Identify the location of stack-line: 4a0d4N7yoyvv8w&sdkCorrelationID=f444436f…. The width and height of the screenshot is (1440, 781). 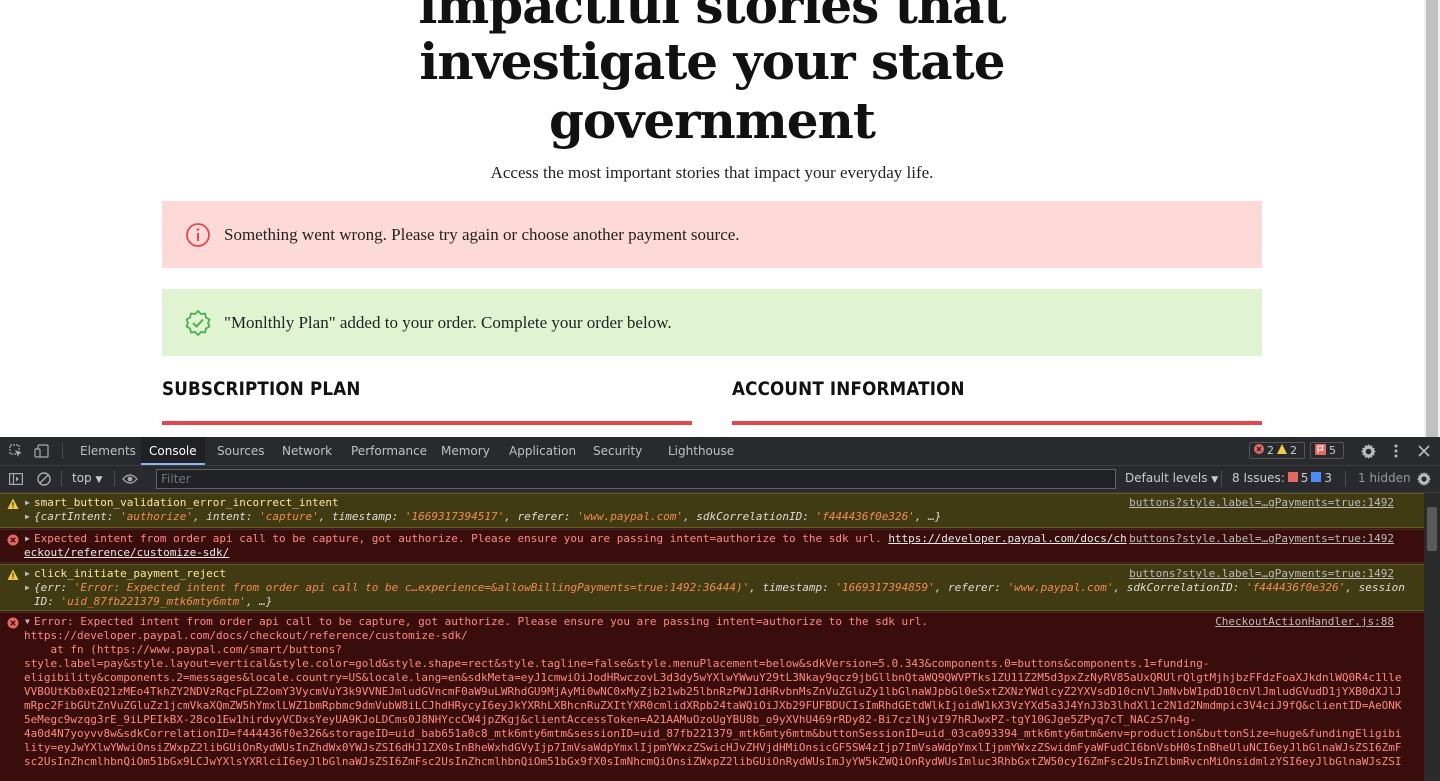
(713, 734).